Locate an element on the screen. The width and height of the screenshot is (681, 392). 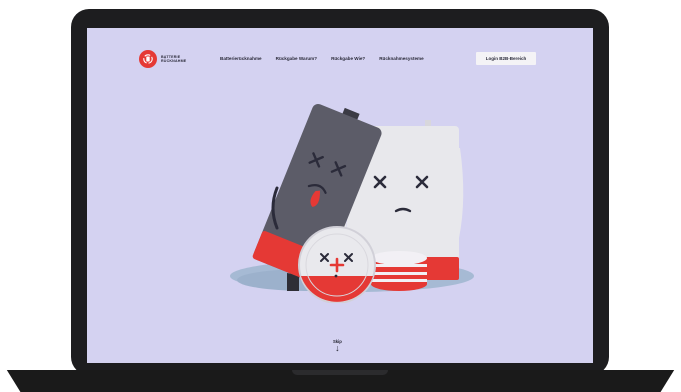
skip-link: Skip ↓ is located at coordinates (337, 346).